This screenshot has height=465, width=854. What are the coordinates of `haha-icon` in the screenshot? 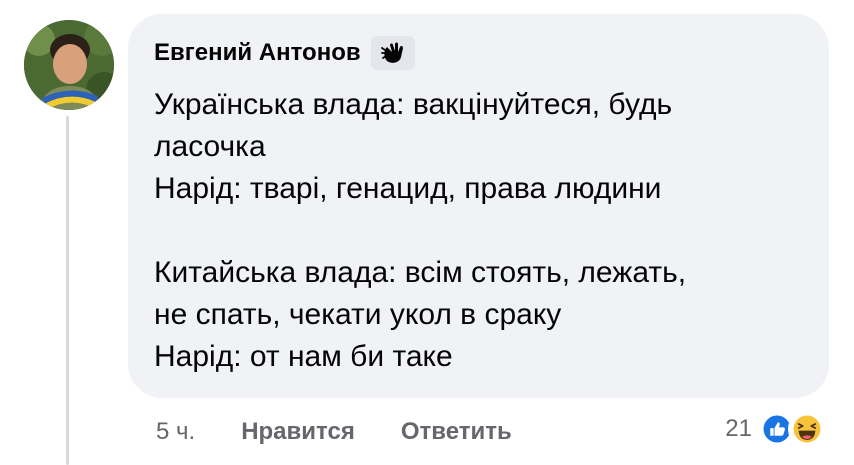 It's located at (807, 429).